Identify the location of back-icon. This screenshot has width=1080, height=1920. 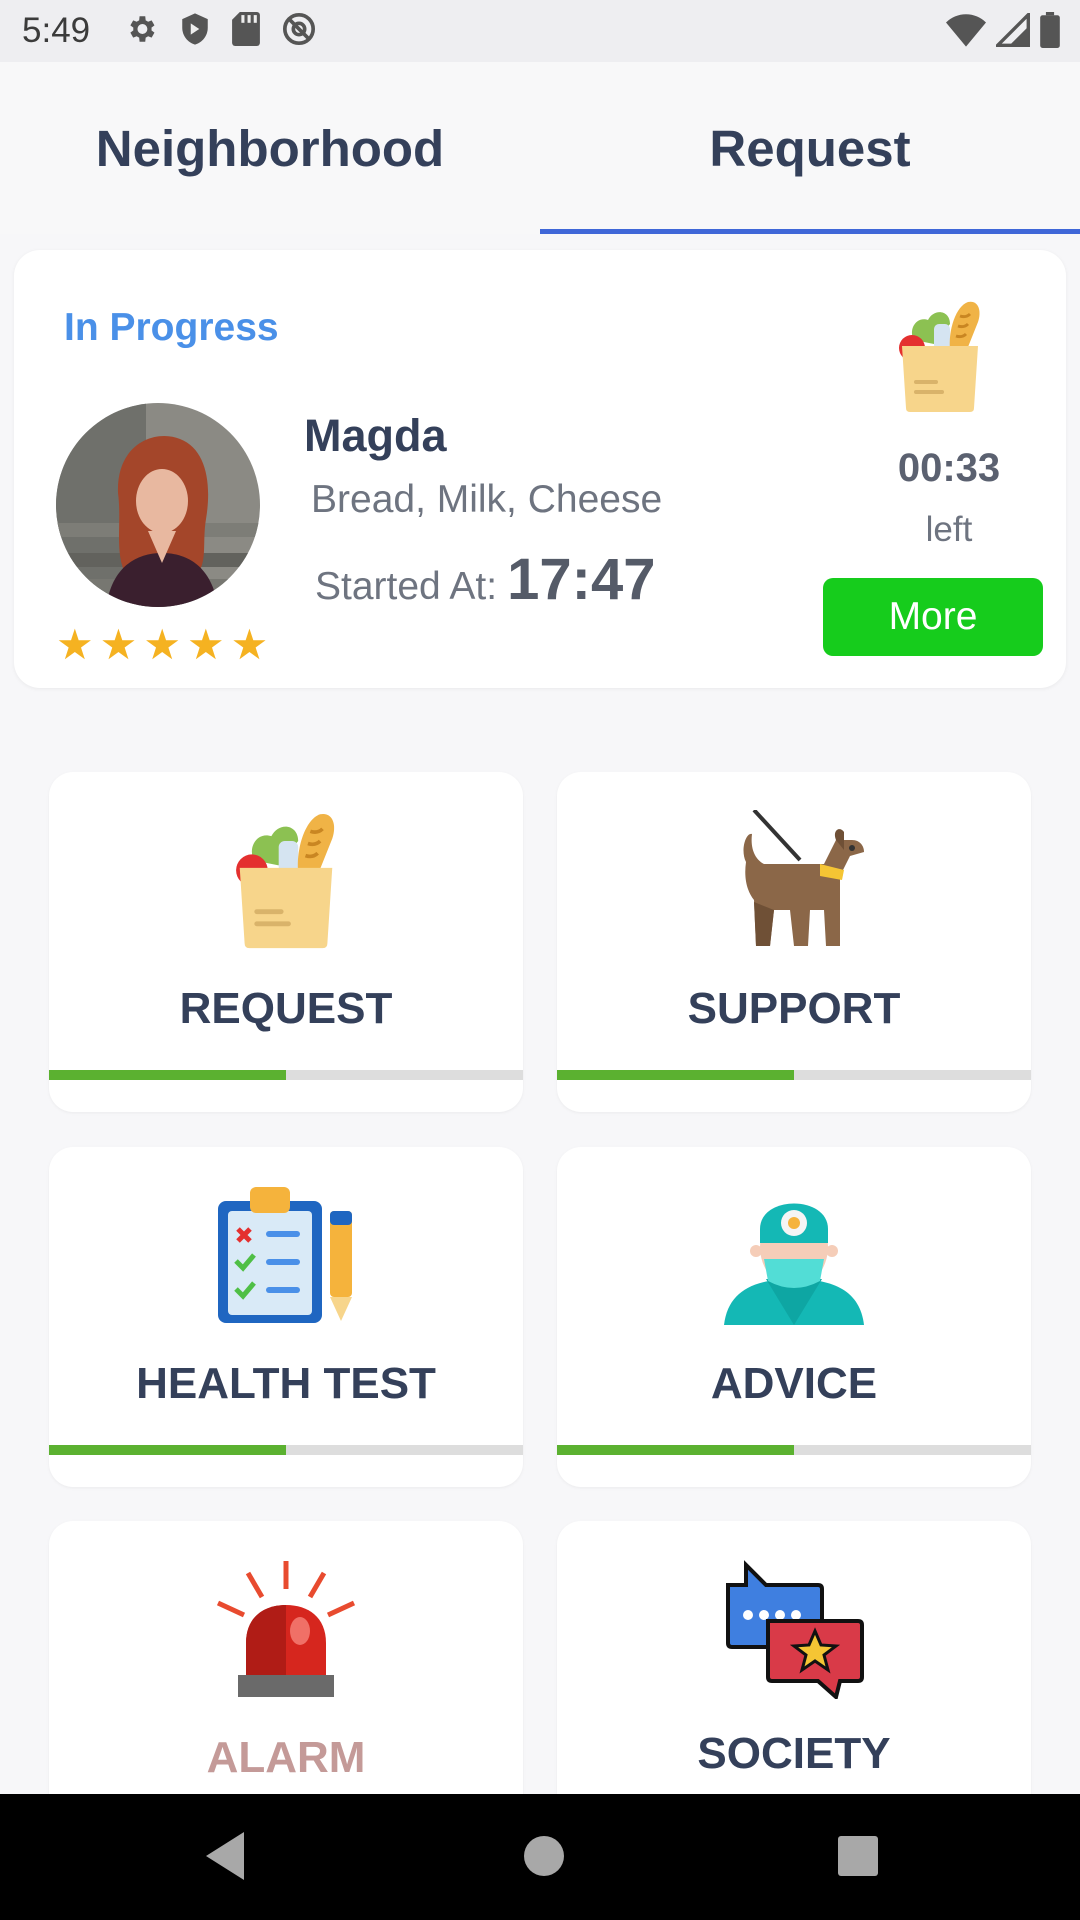
(225, 1858).